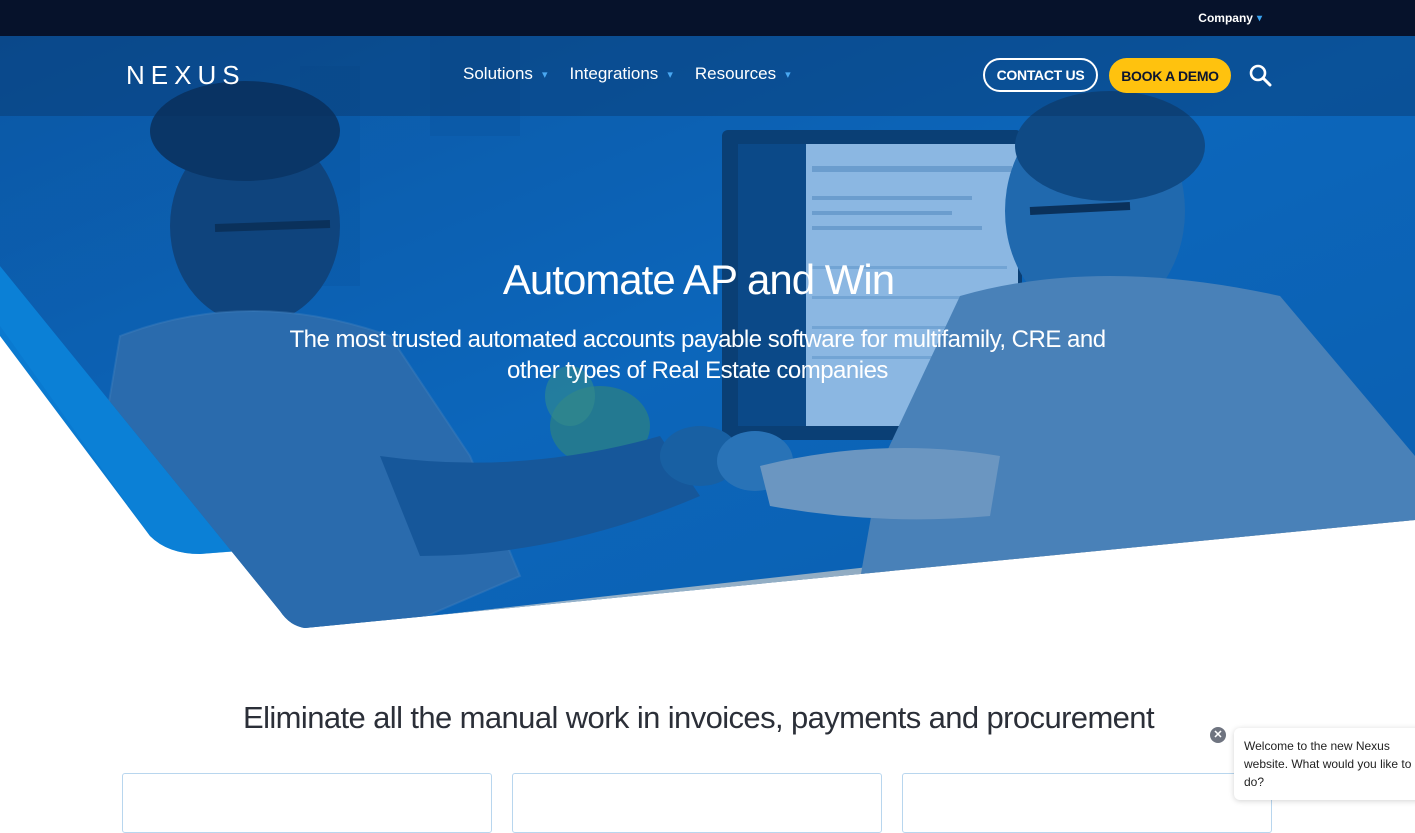 The height and width of the screenshot is (833, 1415). What do you see at coordinates (614, 73) in the screenshot?
I see `nav-item-label: Integrations` at bounding box center [614, 73].